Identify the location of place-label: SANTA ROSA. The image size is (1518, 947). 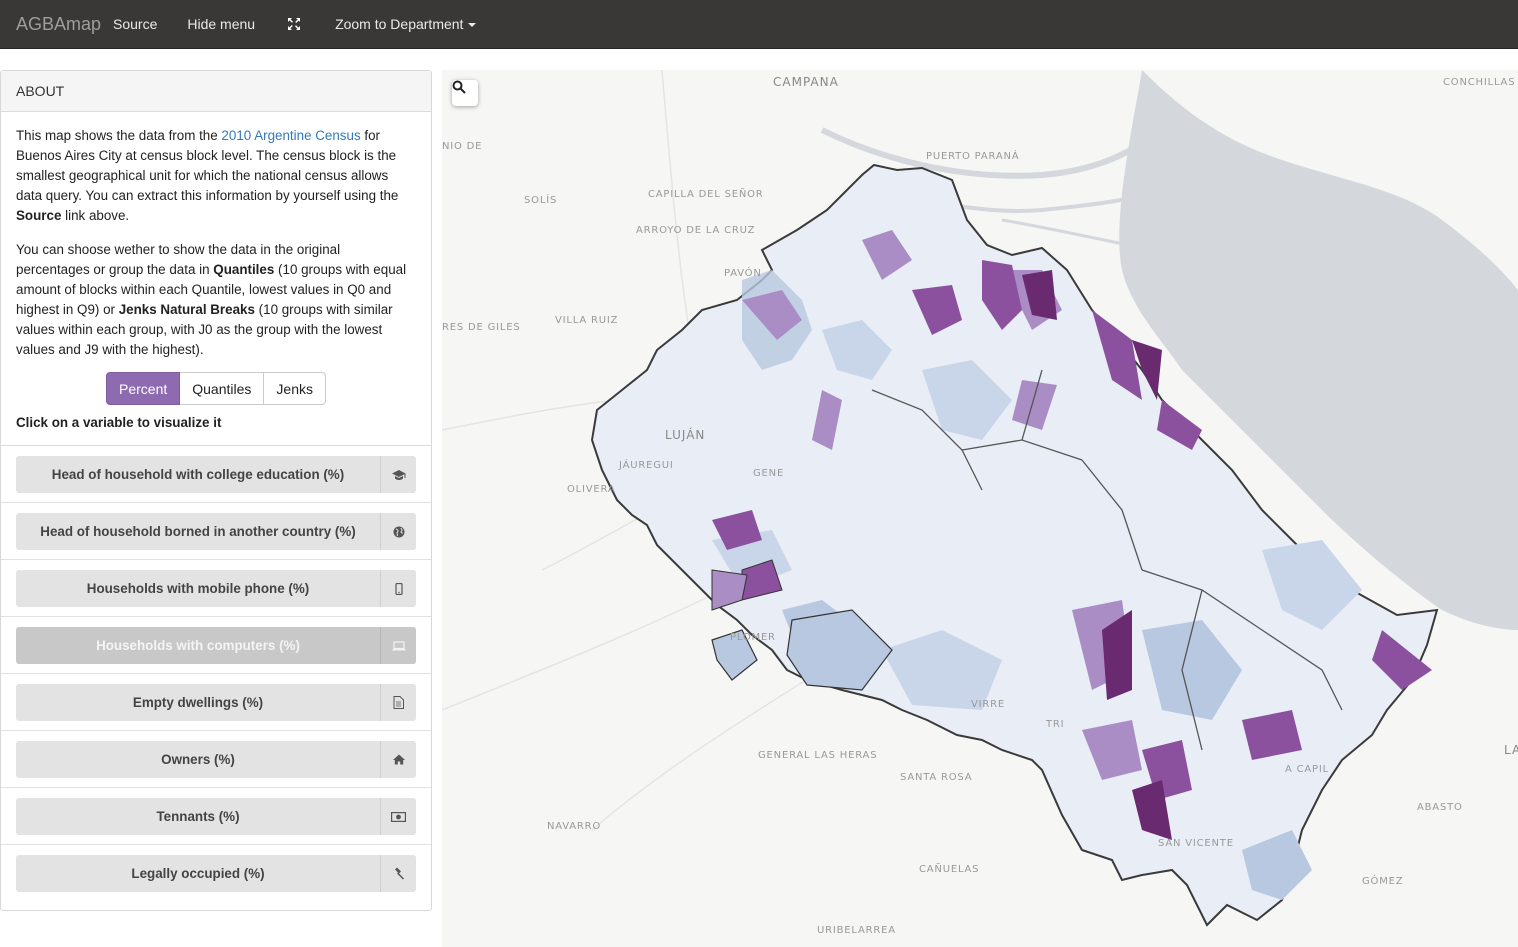
(936, 777).